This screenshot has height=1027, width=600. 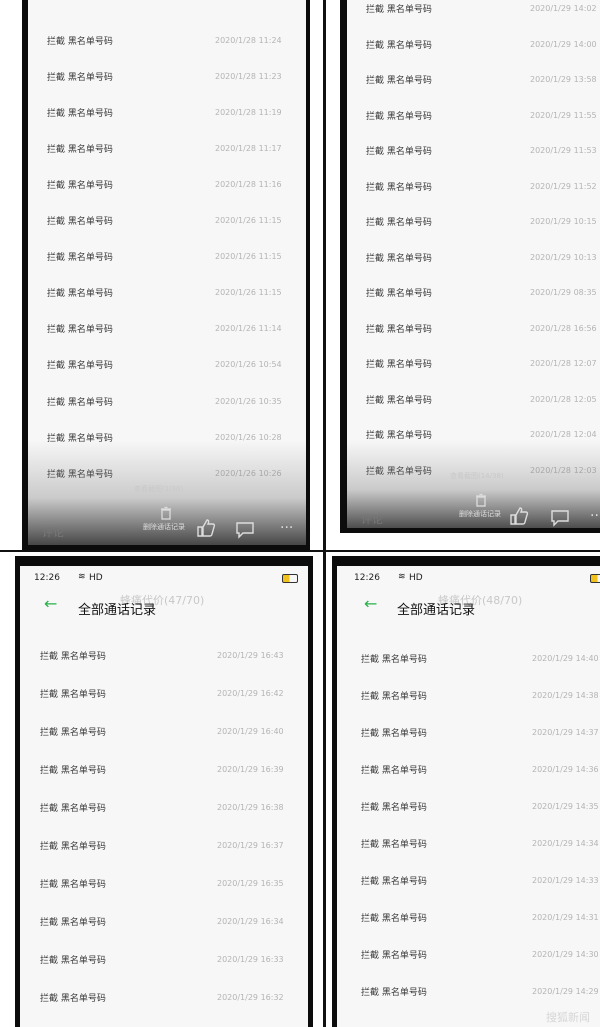 I want to click on list-item: 拦截 黑名单号码 2020/1/29 16:39, so click(x=164, y=769).